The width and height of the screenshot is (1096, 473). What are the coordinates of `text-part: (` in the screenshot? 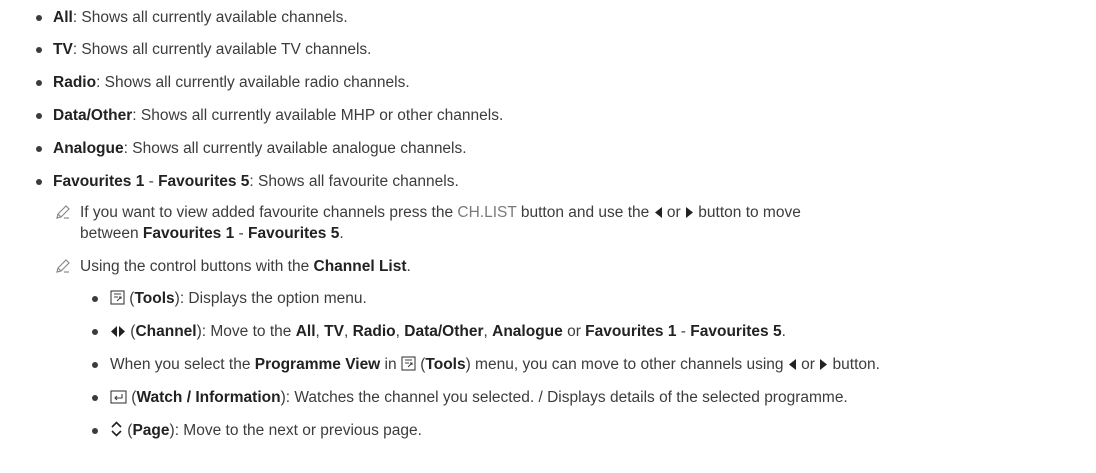 It's located at (420, 364).